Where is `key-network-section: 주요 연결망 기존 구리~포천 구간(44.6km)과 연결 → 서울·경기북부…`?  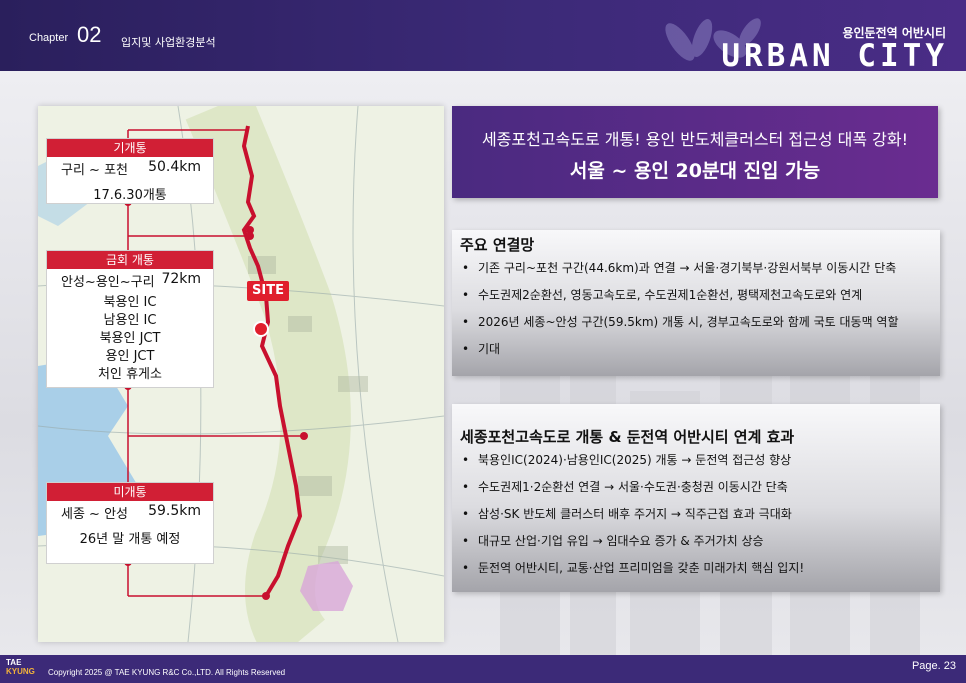
key-network-section: 주요 연결망 기존 구리~포천 구간(44.6km)과 연결 → 서울·경기북부… is located at coordinates (696, 303).